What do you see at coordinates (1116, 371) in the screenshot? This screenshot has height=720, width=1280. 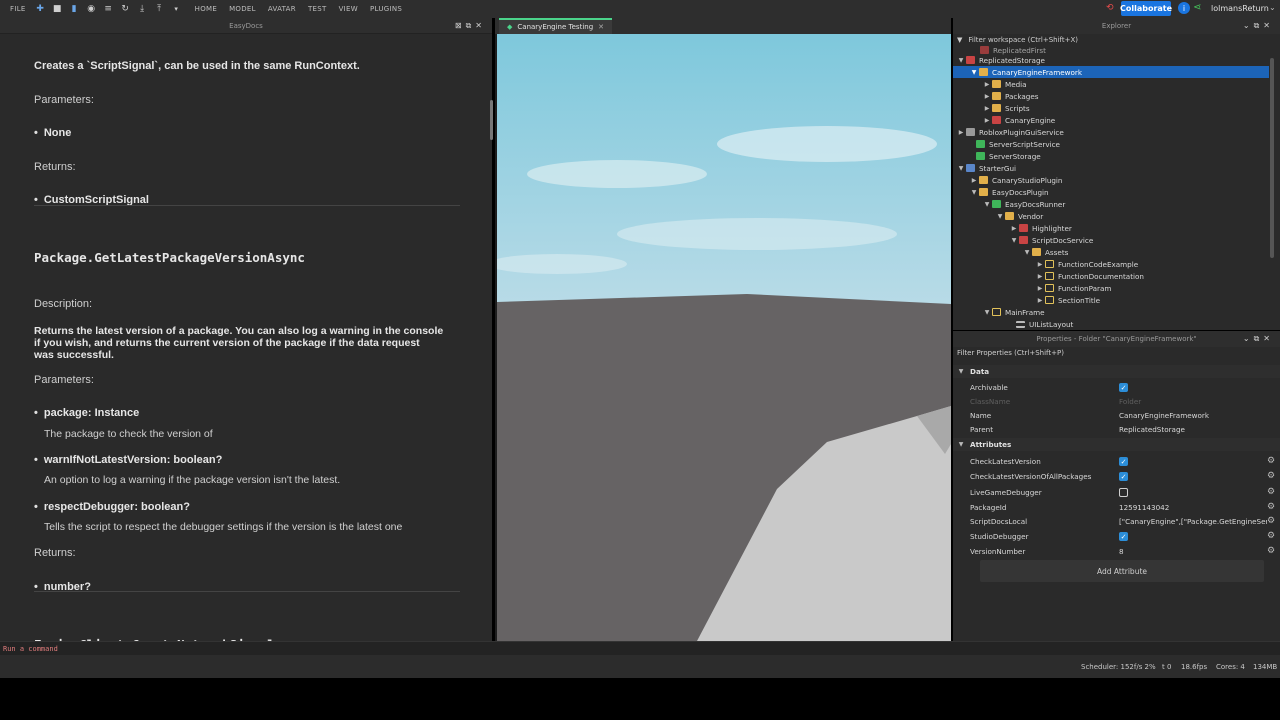 I see `section-data: ▼ Data` at bounding box center [1116, 371].